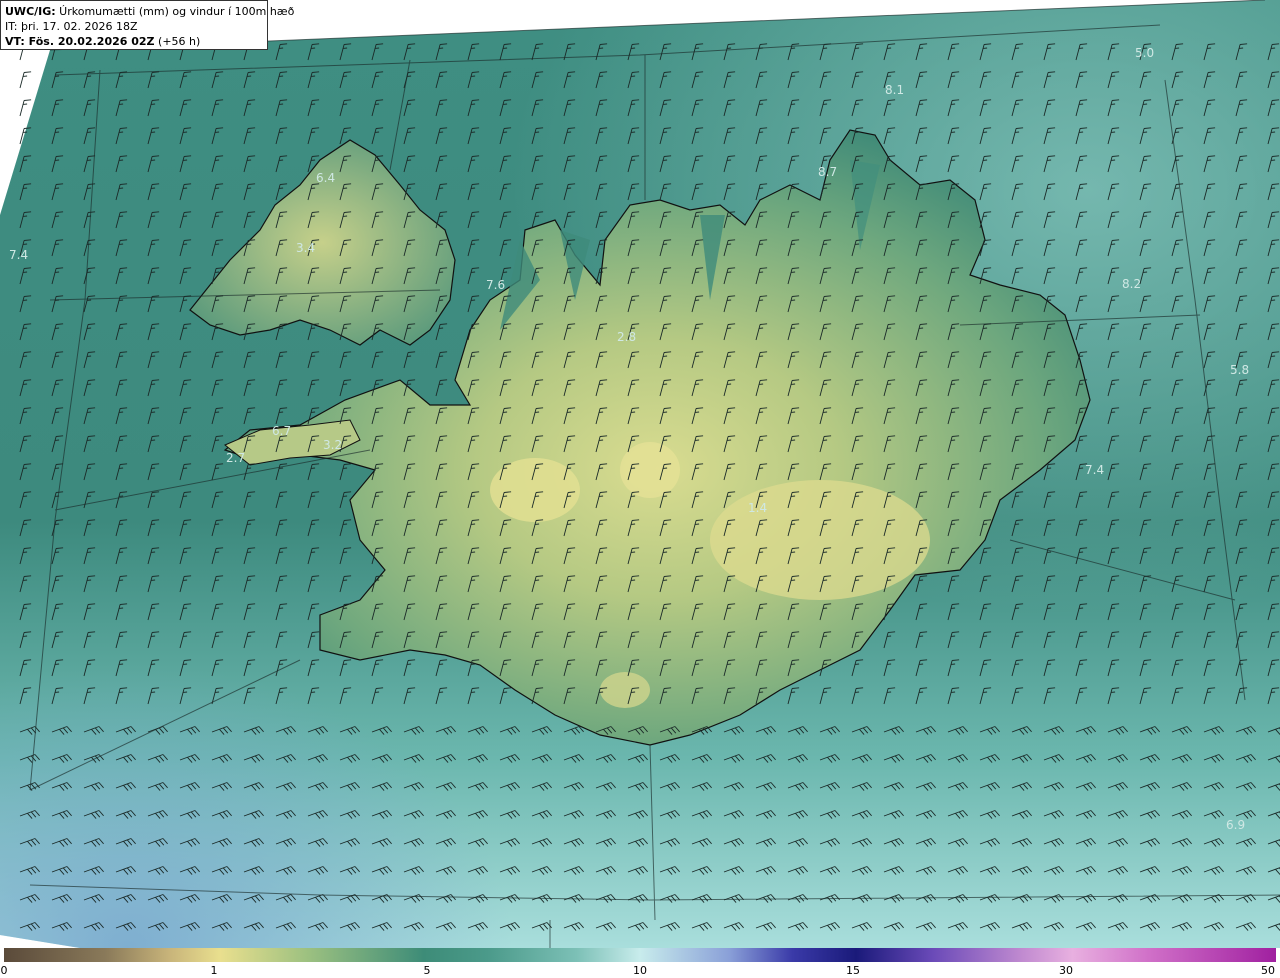 The height and width of the screenshot is (978, 1280). Describe the element at coordinates (640, 963) in the screenshot. I see `colorbar: 0 1 5 10 15 30 50` at that location.